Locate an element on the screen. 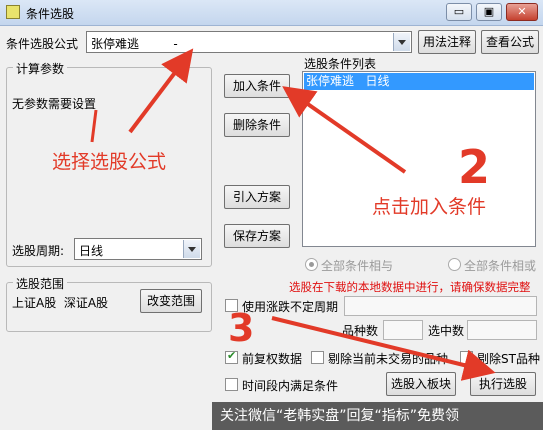 The height and width of the screenshot is (430, 543). tick-step1 is located at coordinates (94, 126).